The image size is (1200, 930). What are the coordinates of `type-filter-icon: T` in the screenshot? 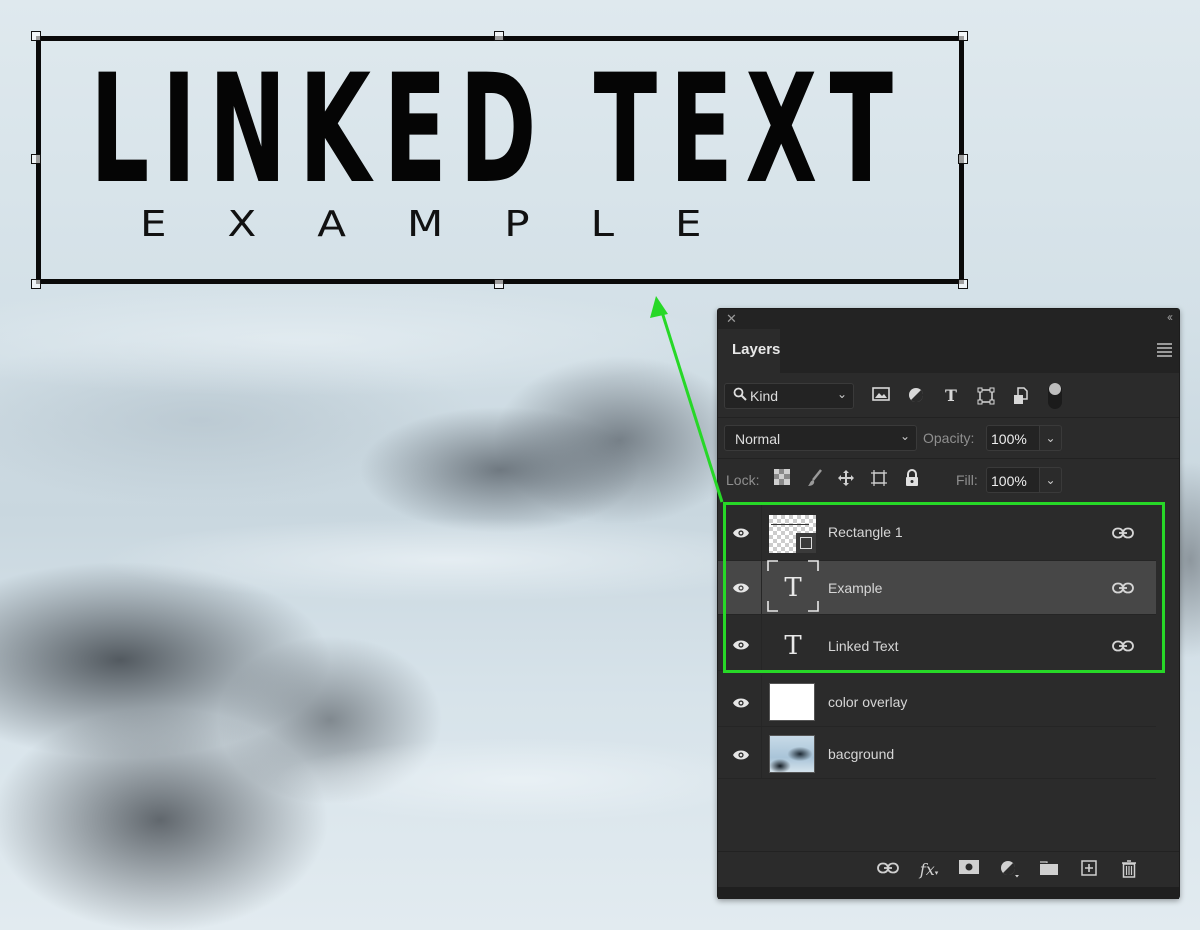 It's located at (951, 396).